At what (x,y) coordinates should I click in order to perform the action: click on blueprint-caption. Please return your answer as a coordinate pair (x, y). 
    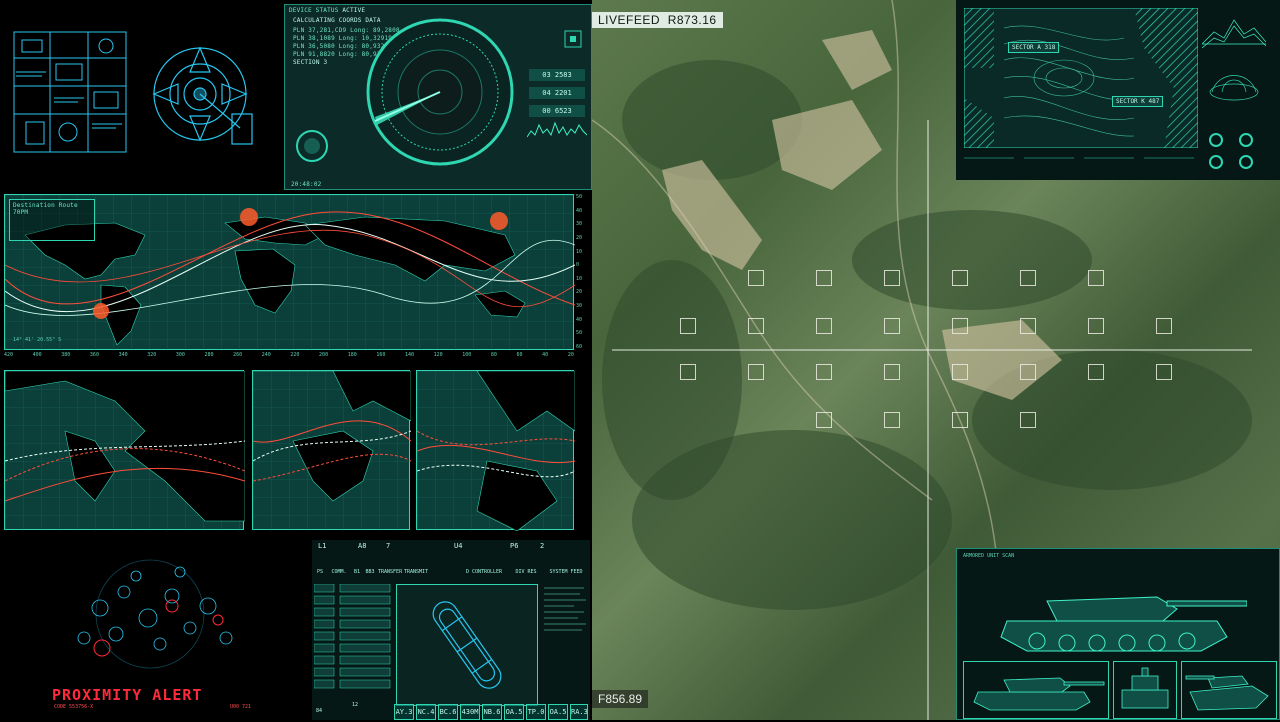
    Looking at the image, I should click on (91, 27).